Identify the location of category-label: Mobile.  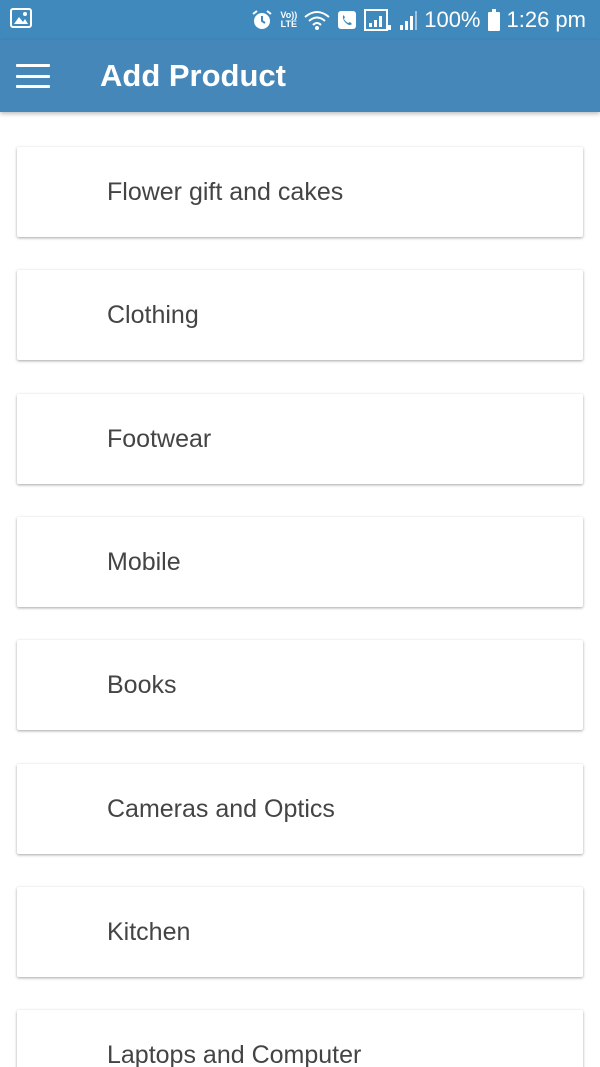
(144, 561).